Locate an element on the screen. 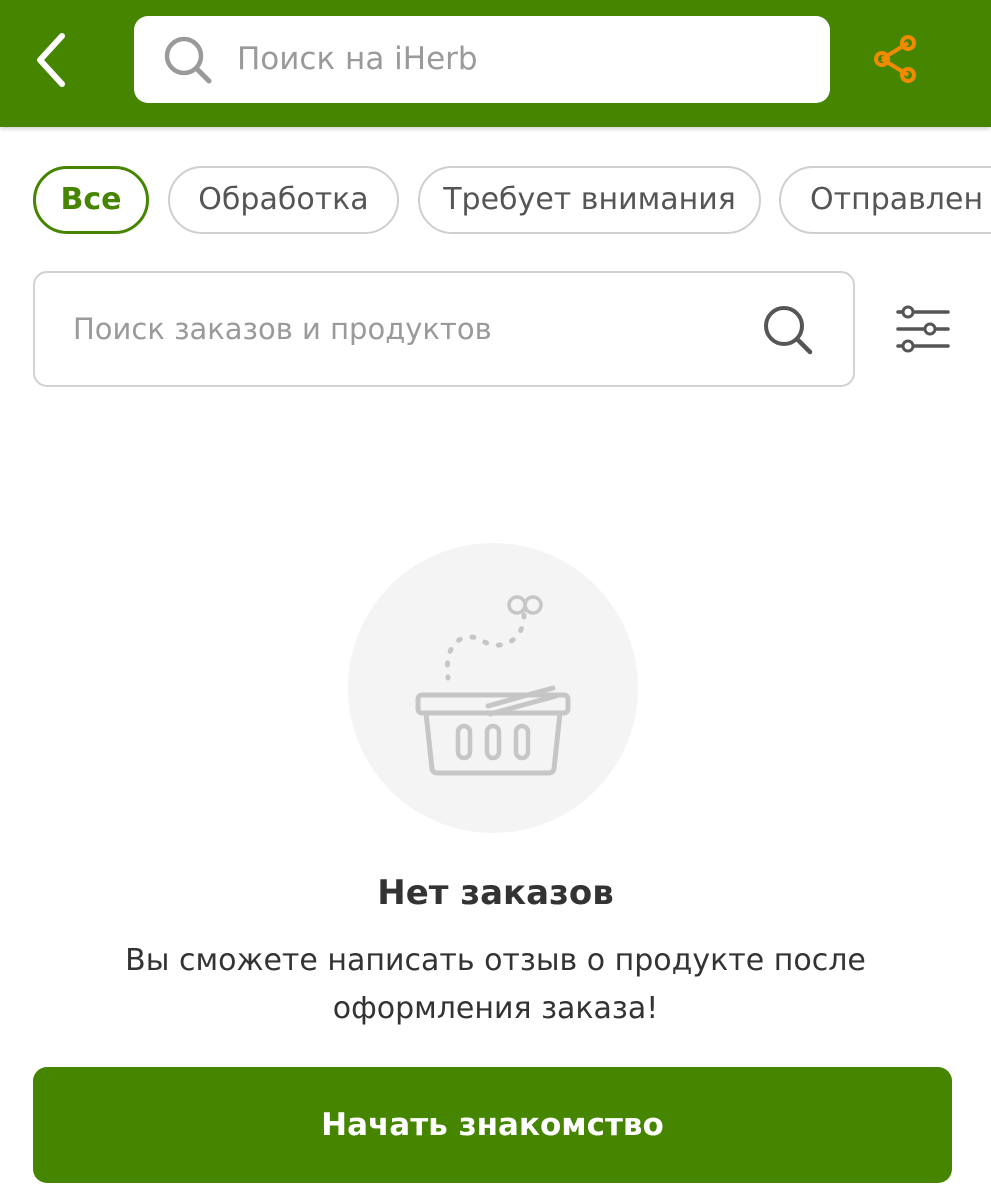  top-app-bar: Поиск на iHerb is located at coordinates (495, 63).